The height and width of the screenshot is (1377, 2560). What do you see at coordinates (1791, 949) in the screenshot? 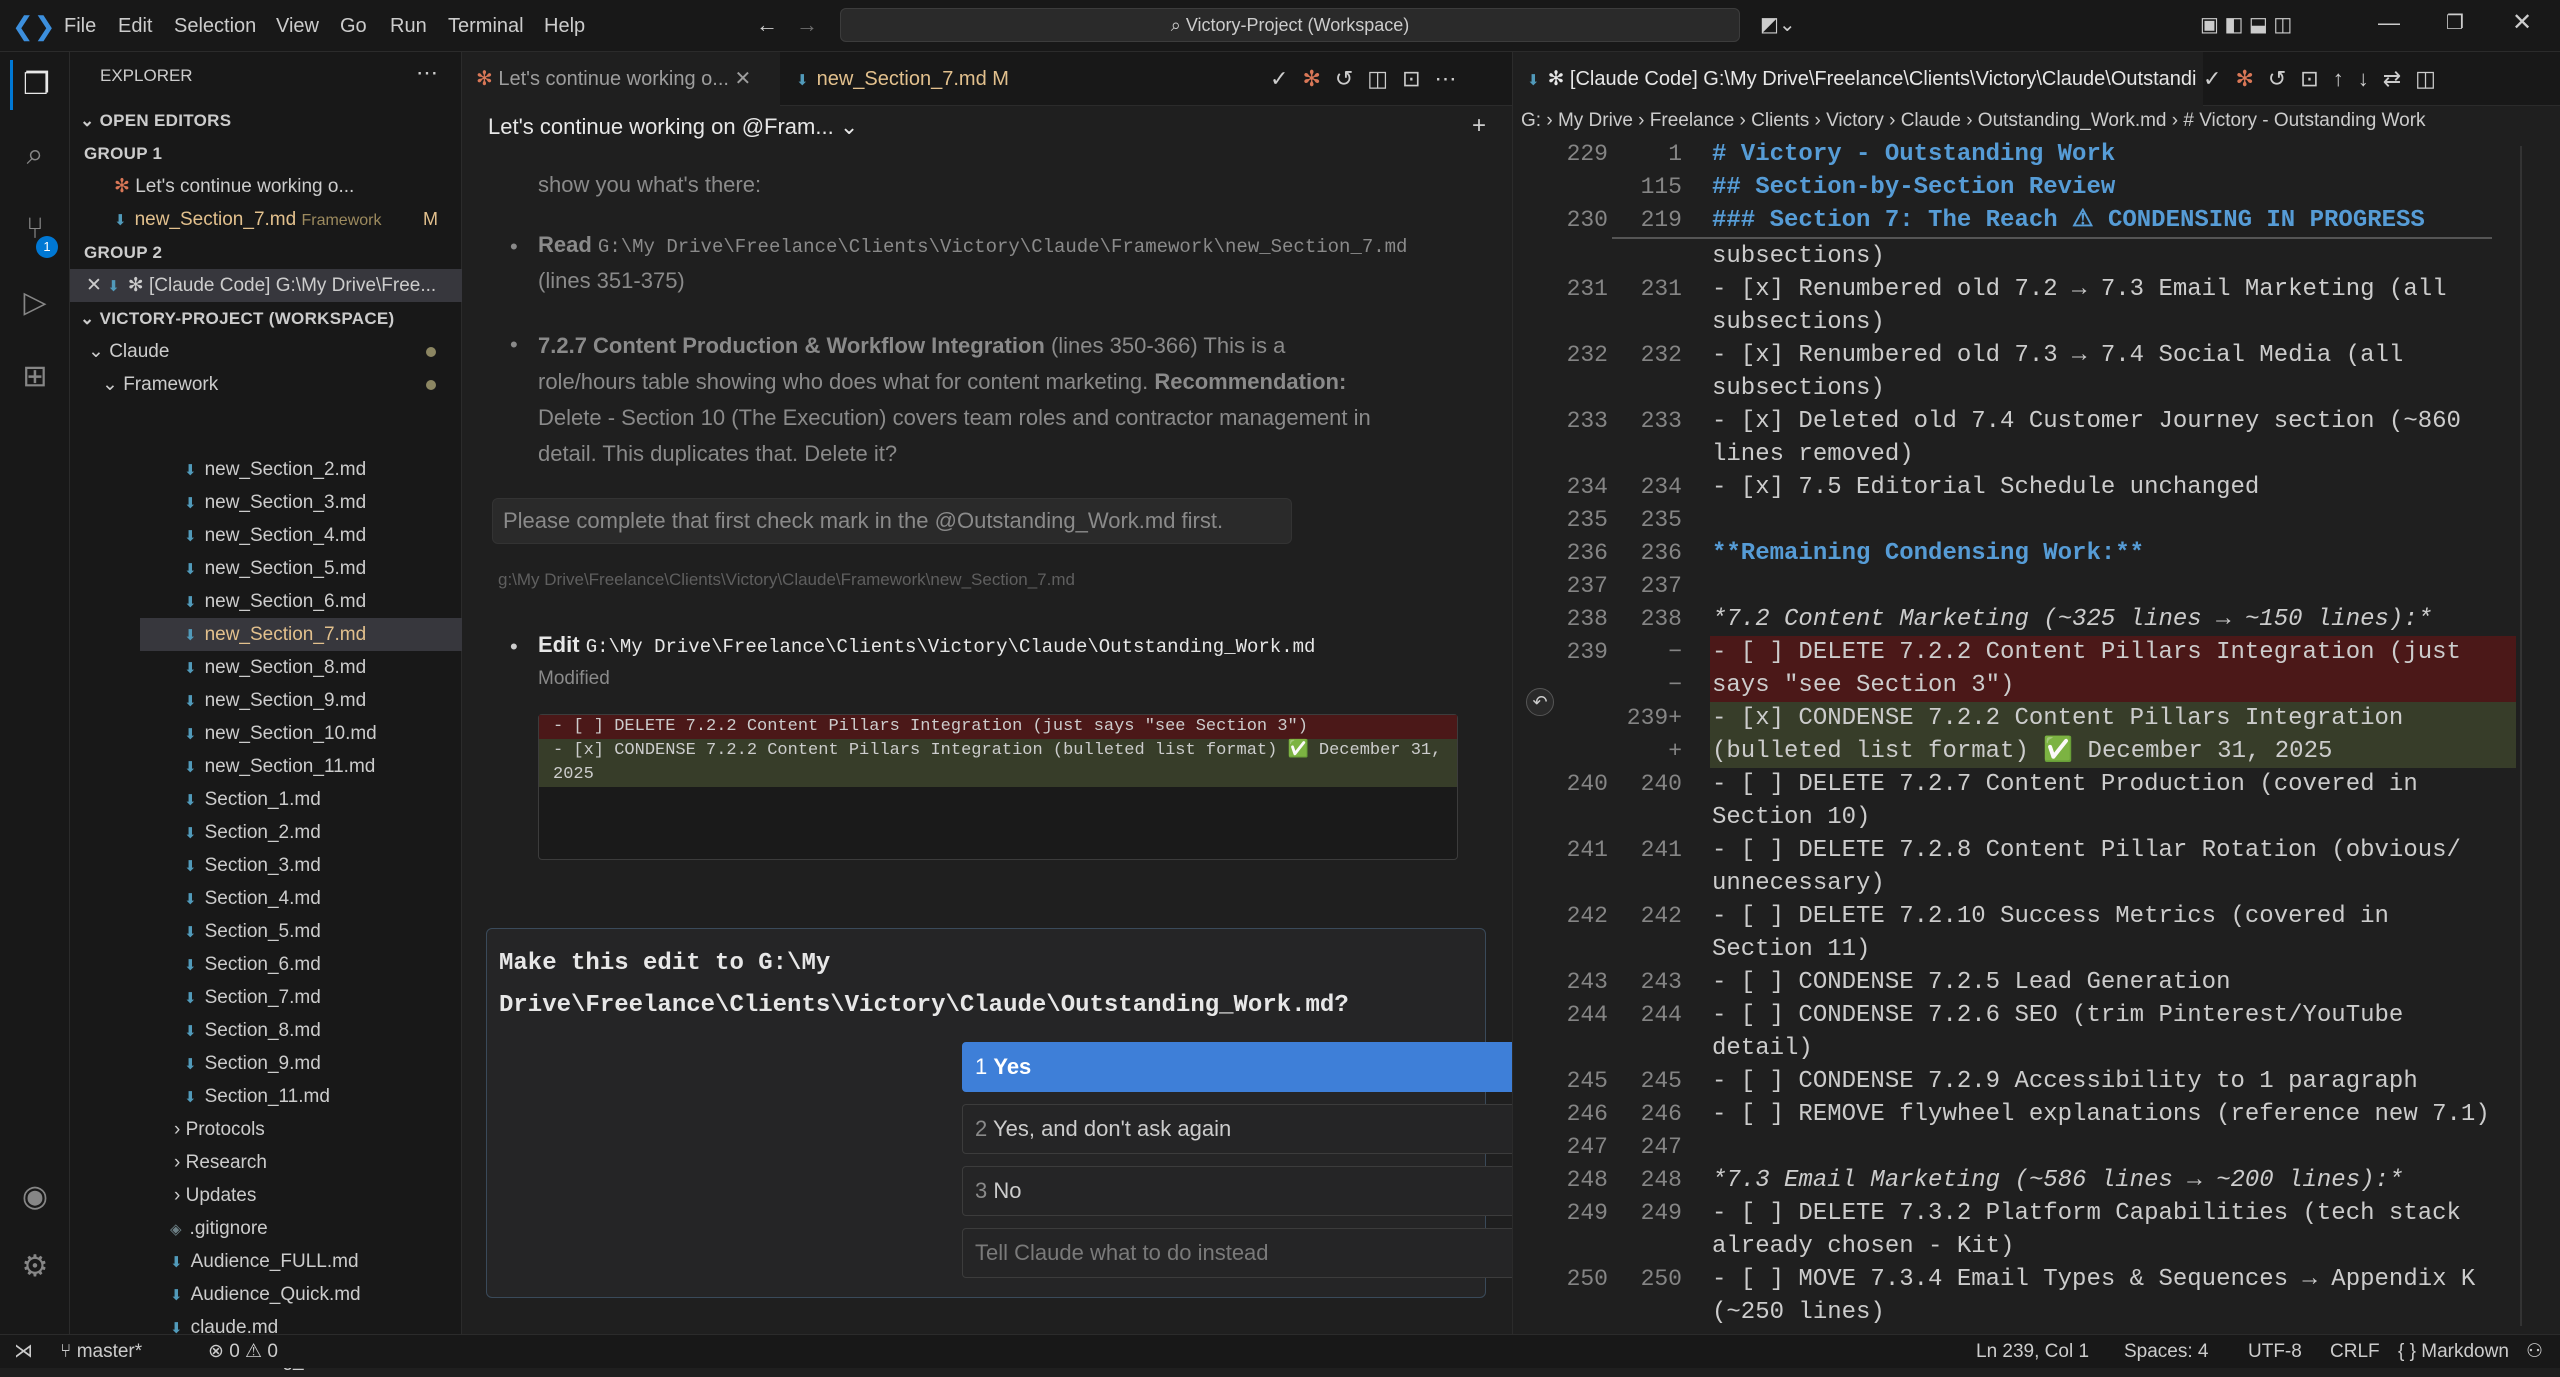
I see `code-line: Section 11)` at bounding box center [1791, 949].